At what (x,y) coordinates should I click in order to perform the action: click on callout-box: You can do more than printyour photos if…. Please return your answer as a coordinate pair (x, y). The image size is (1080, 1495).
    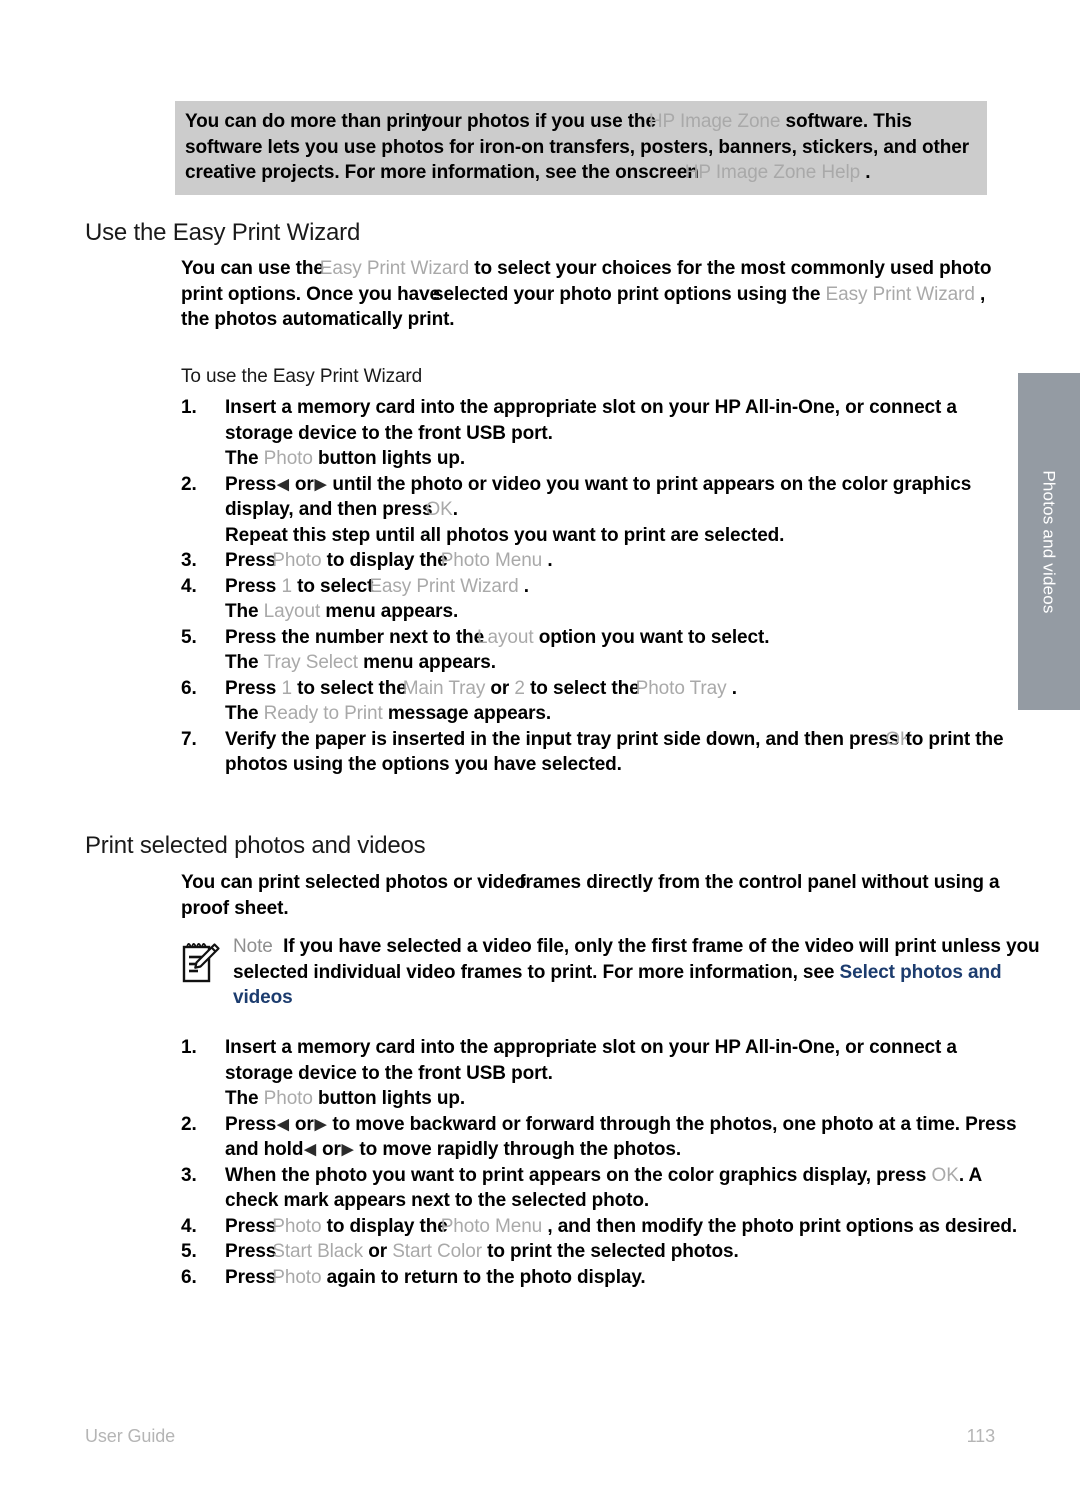
    Looking at the image, I should click on (581, 148).